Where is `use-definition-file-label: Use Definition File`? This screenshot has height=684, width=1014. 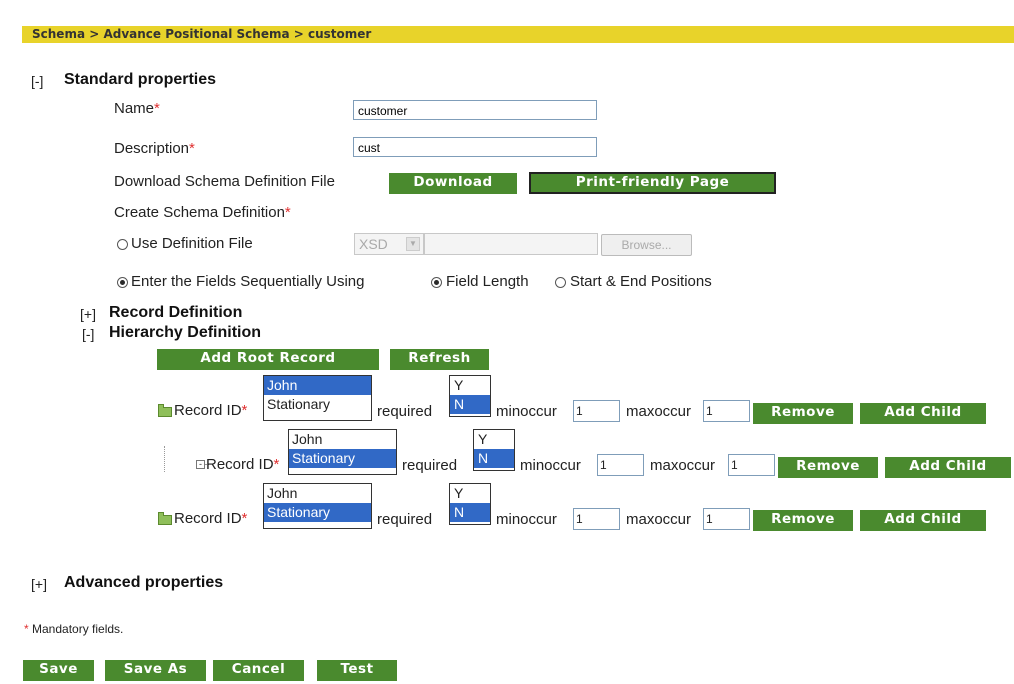
use-definition-file-label: Use Definition File is located at coordinates (192, 243).